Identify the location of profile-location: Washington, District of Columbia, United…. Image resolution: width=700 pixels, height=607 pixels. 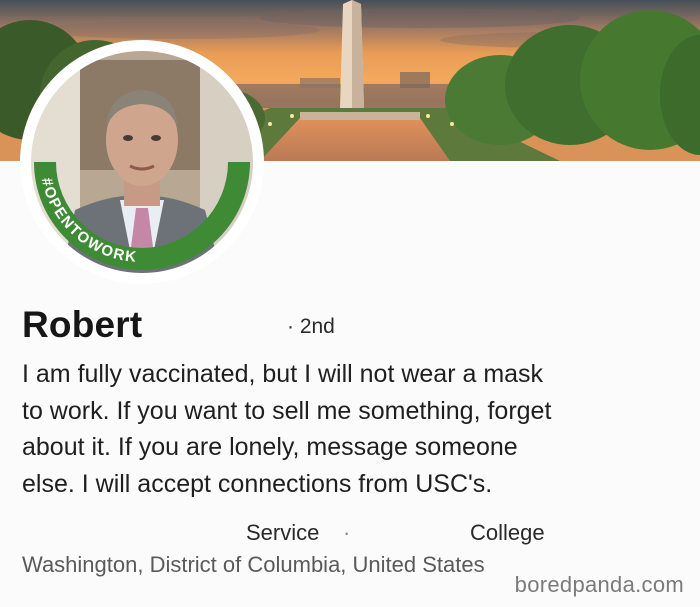
(253, 564).